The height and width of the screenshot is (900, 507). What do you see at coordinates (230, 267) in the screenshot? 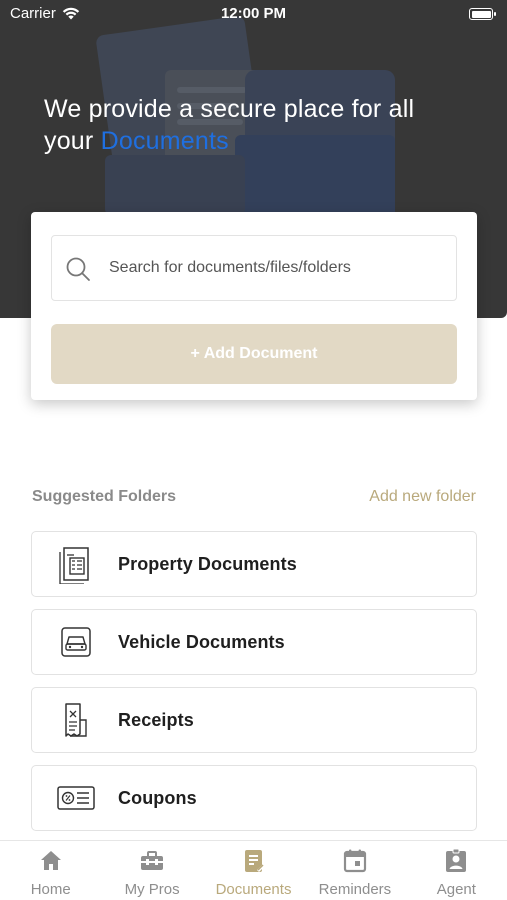
I see `search-placeholder: Search for documents/files/folders` at bounding box center [230, 267].